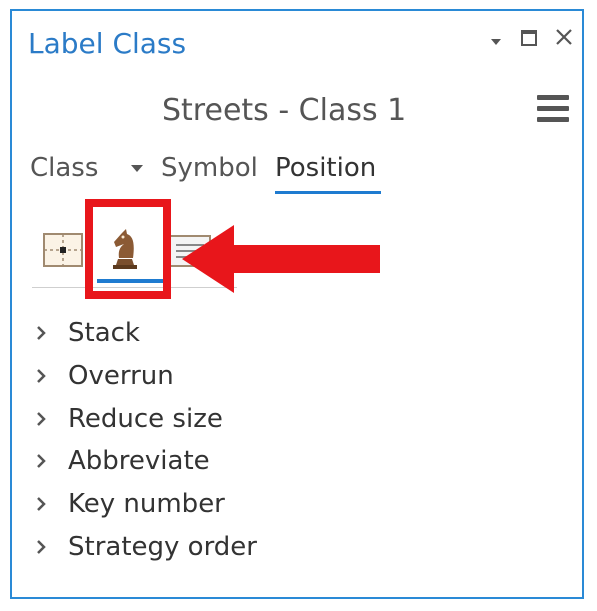  I want to click on section-label: Reduce size, so click(145, 419).